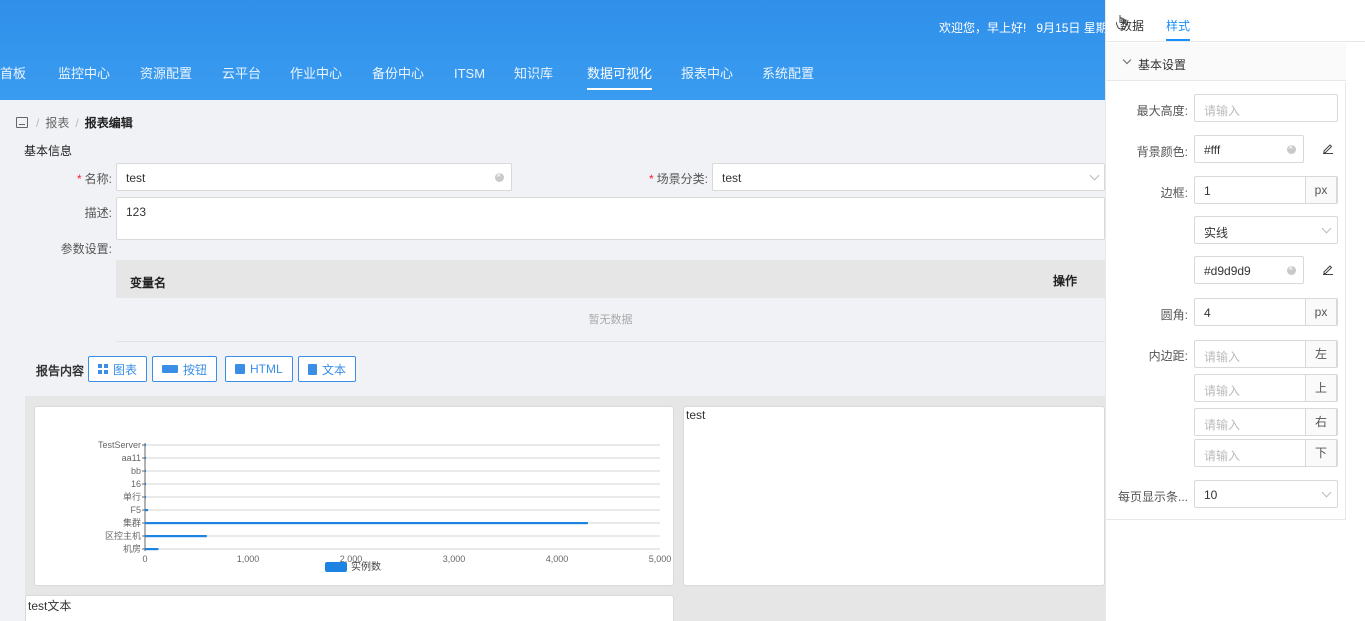  I want to click on add-html-button: HTML, so click(259, 369).